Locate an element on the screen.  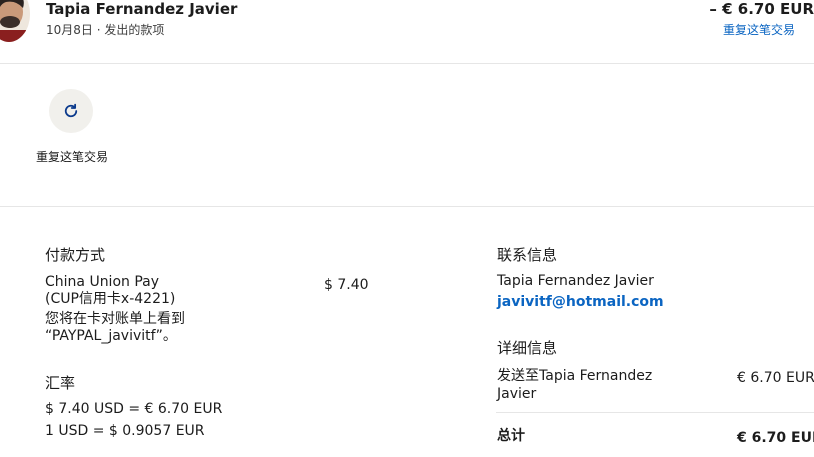
payment-amount: $ 7.40 is located at coordinates (346, 285).